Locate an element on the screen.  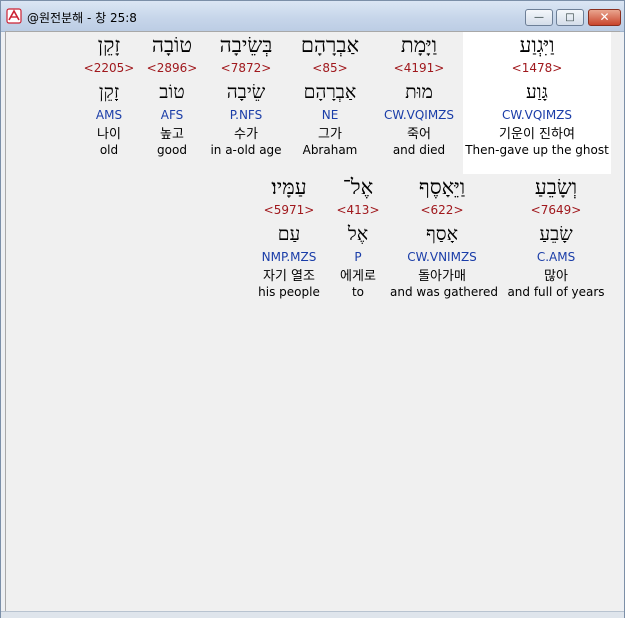
english-gloss: and was gathered is located at coordinates (444, 292).